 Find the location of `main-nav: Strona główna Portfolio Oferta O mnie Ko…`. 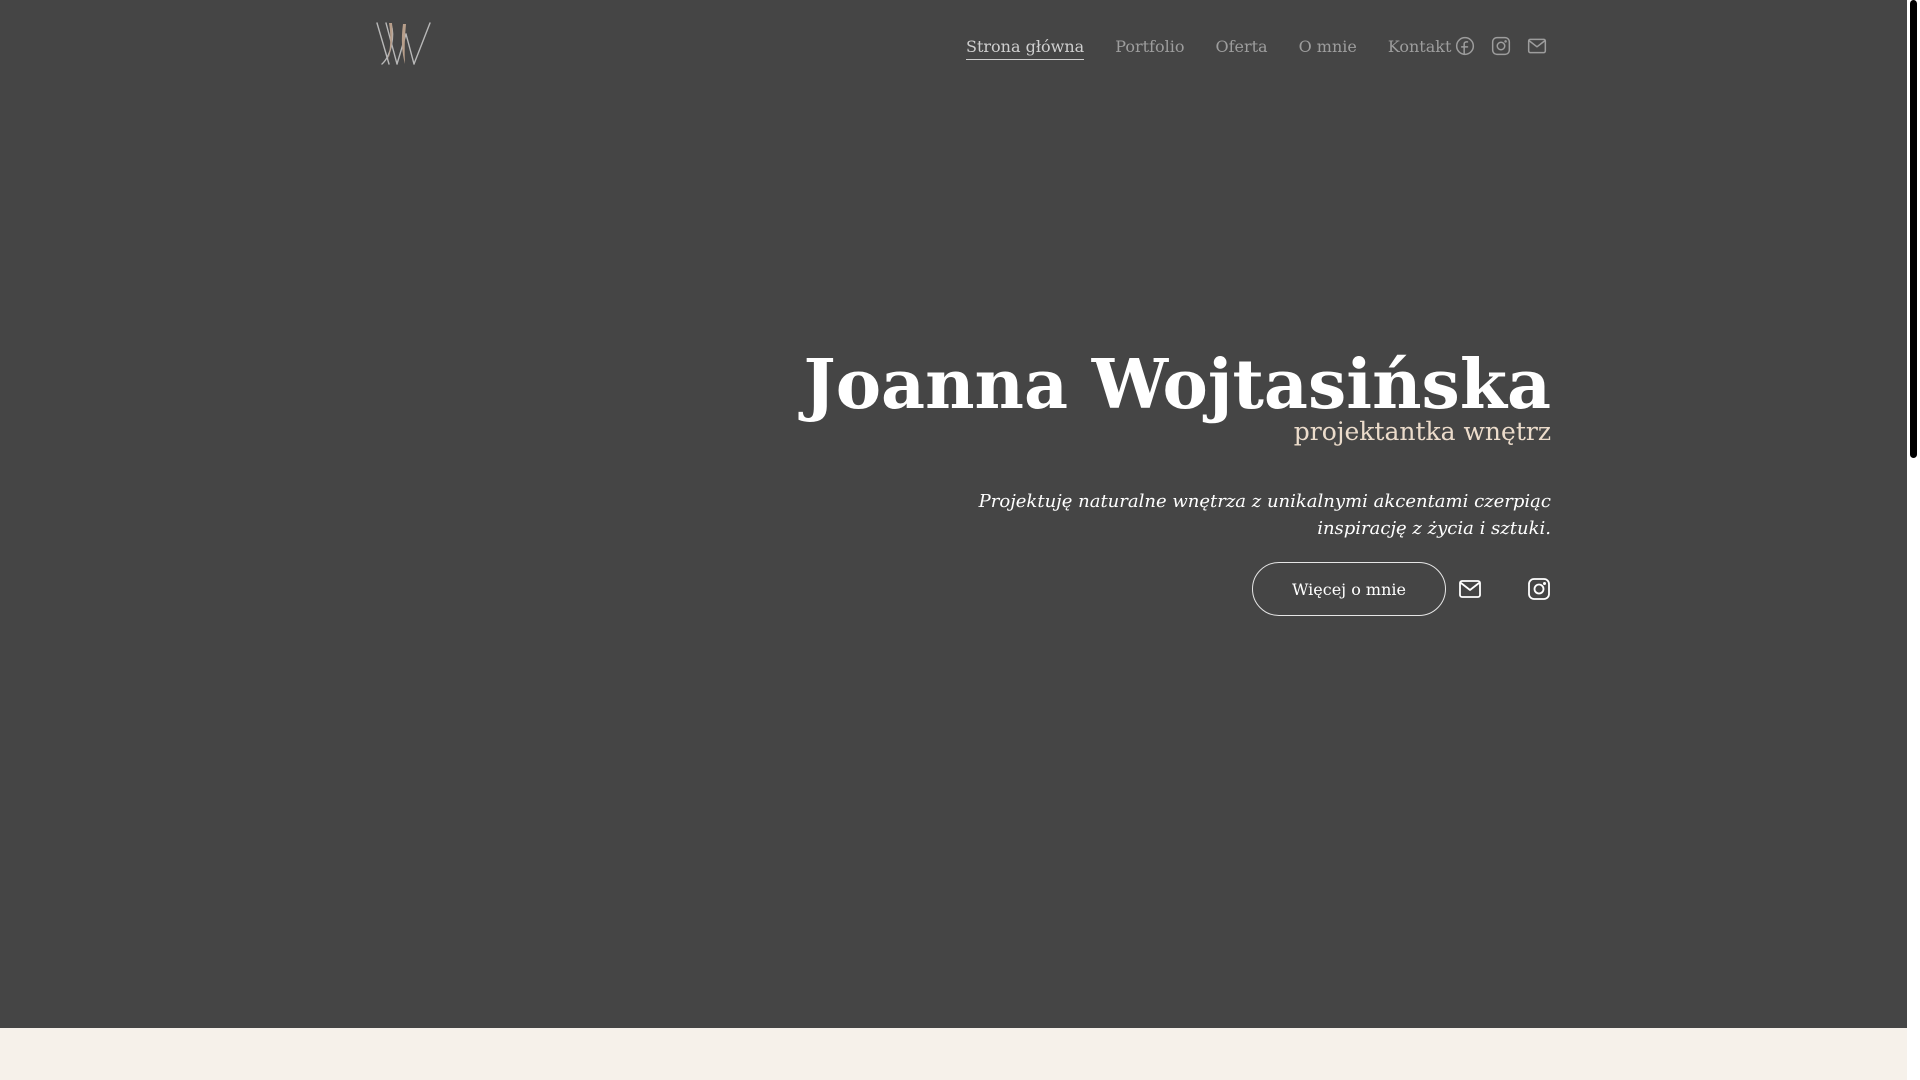

main-nav: Strona główna Portfolio Oferta O mnie Ko… is located at coordinates (1224, 47).